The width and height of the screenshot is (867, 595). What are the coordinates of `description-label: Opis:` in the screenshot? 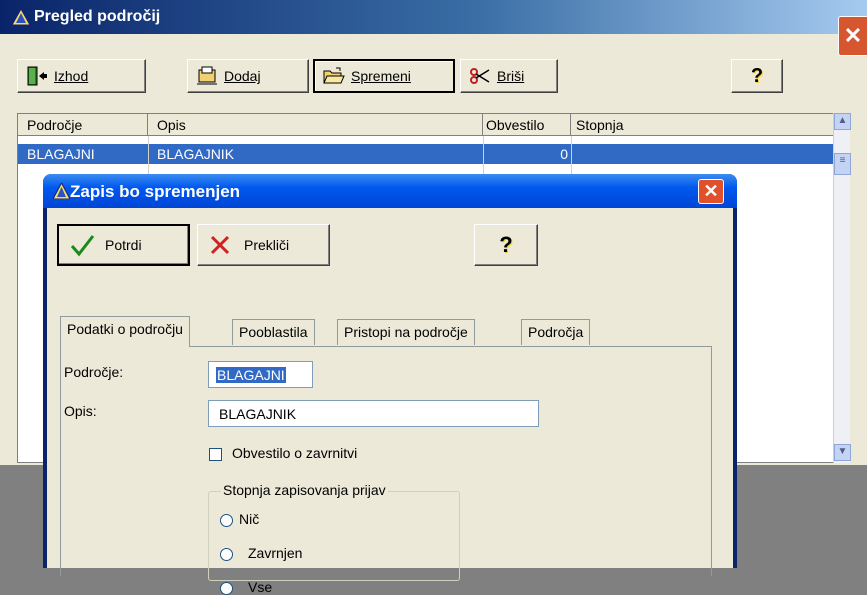 It's located at (80, 411).